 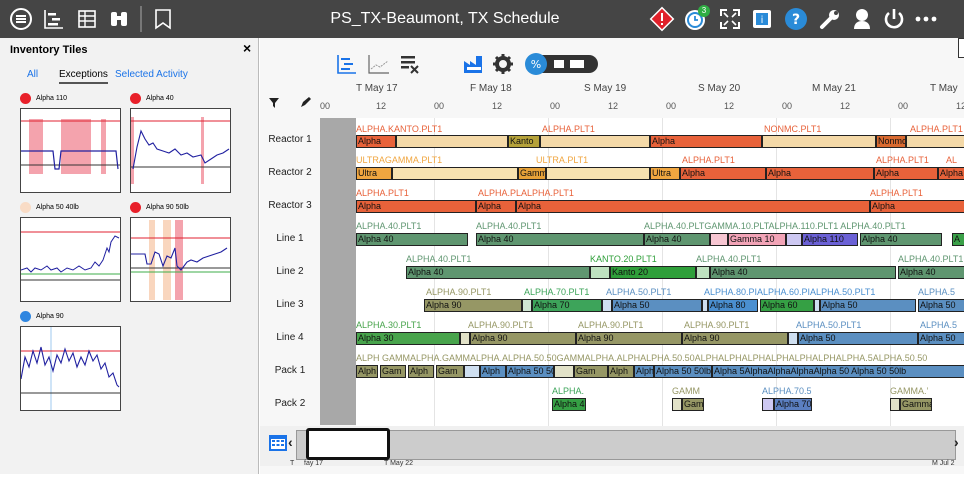 I want to click on fullscreen-icon, so click(x=730, y=19).